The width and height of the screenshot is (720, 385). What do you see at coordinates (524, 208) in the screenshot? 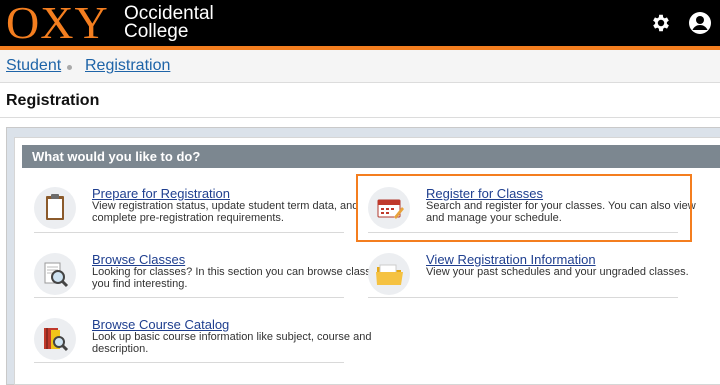
I see `register-highlight-box` at bounding box center [524, 208].